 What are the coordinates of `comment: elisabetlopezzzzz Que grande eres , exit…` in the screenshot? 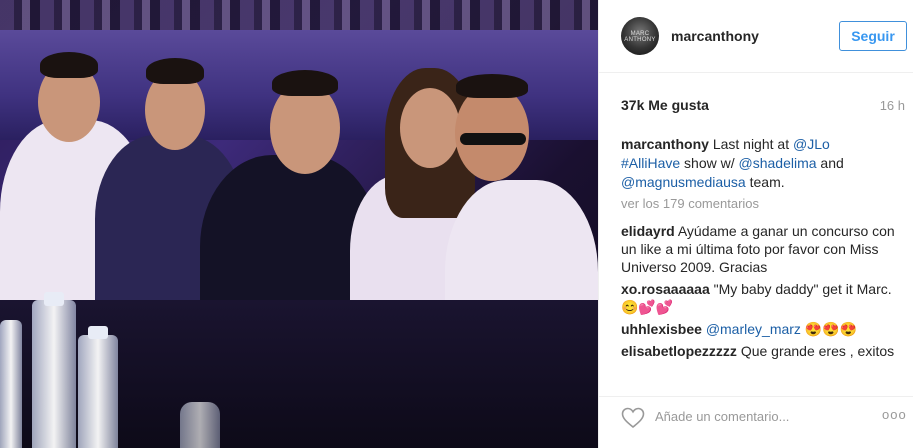 It's located at (763, 351).